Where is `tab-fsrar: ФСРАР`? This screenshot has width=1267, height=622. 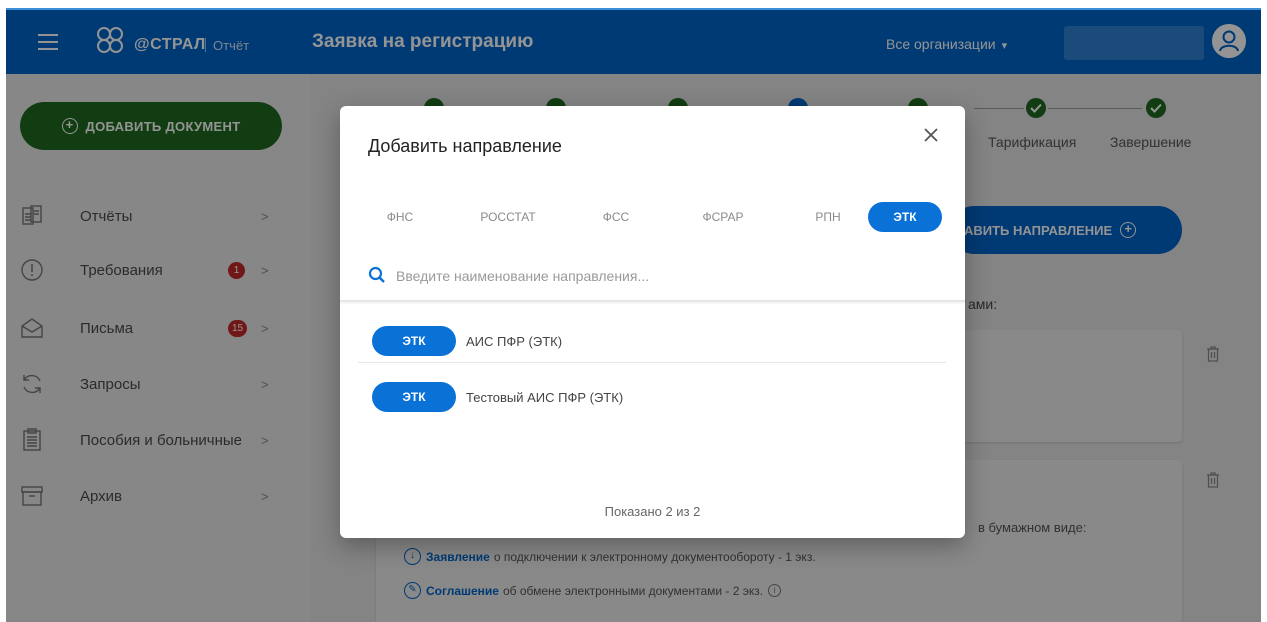
tab-fsrar: ФСРАР is located at coordinates (723, 217).